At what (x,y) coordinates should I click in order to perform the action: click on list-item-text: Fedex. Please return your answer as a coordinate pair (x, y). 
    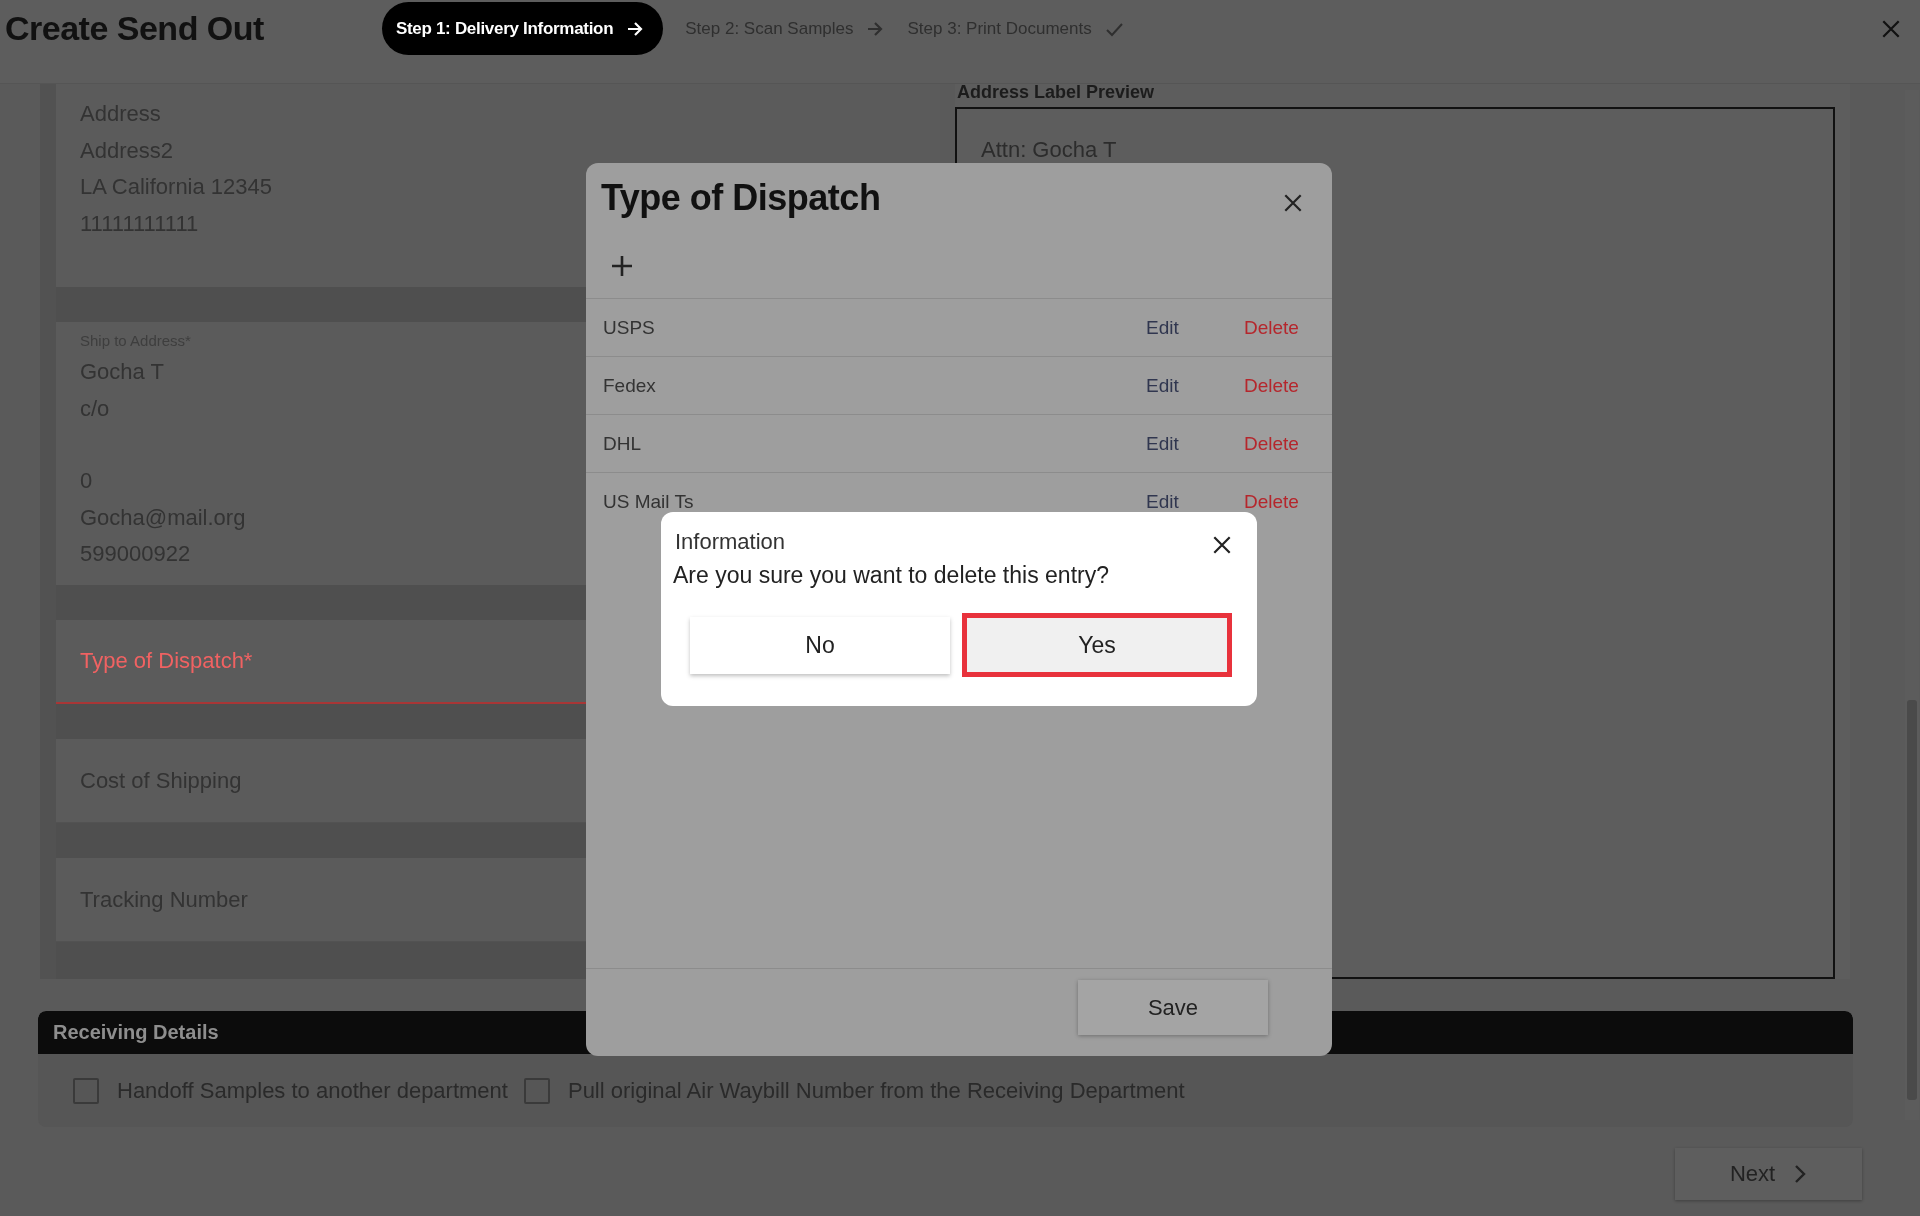
    Looking at the image, I should click on (630, 385).